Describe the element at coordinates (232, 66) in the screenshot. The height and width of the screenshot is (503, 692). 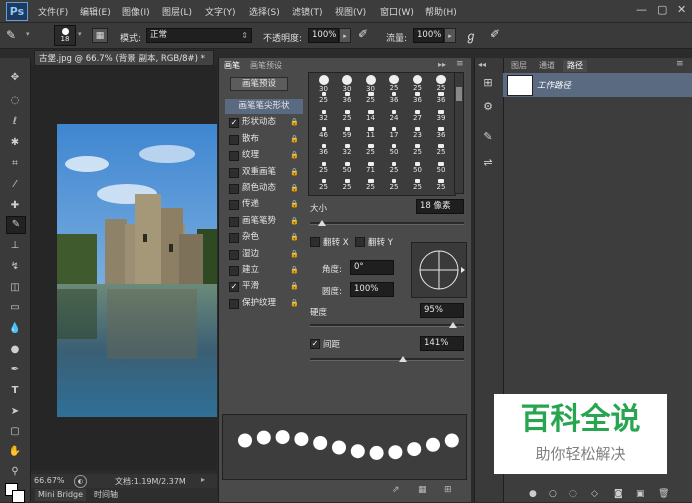
I see `tab-brush: 画笔` at that location.